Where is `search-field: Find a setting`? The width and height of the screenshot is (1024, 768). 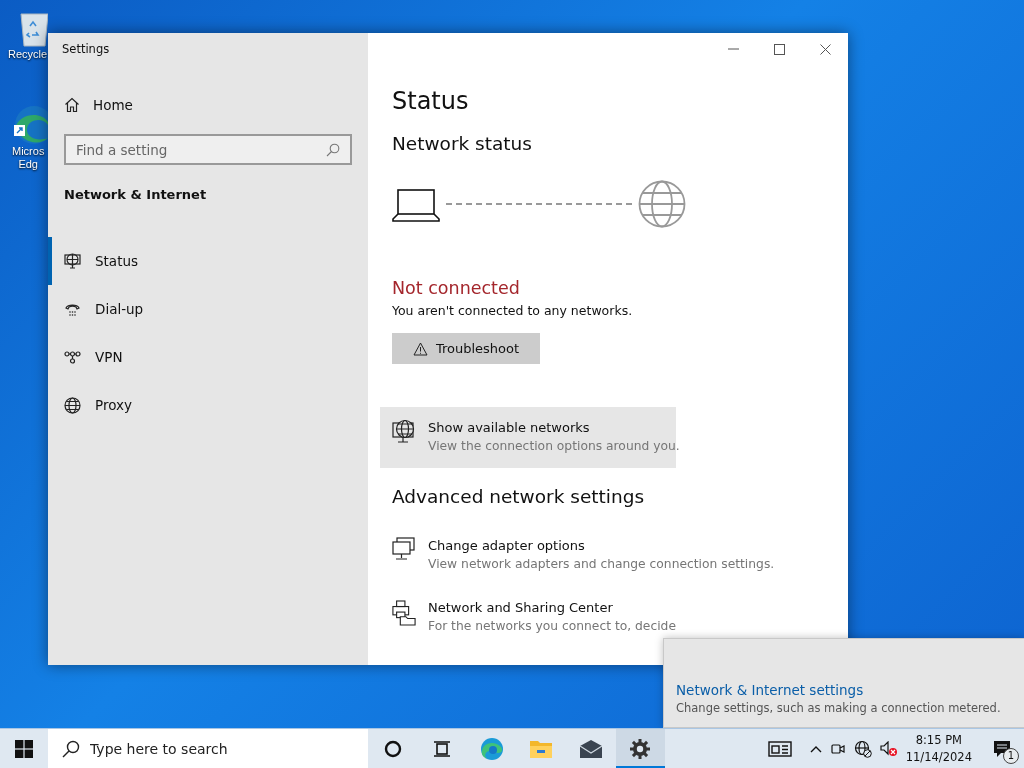 search-field: Find a setting is located at coordinates (208, 149).